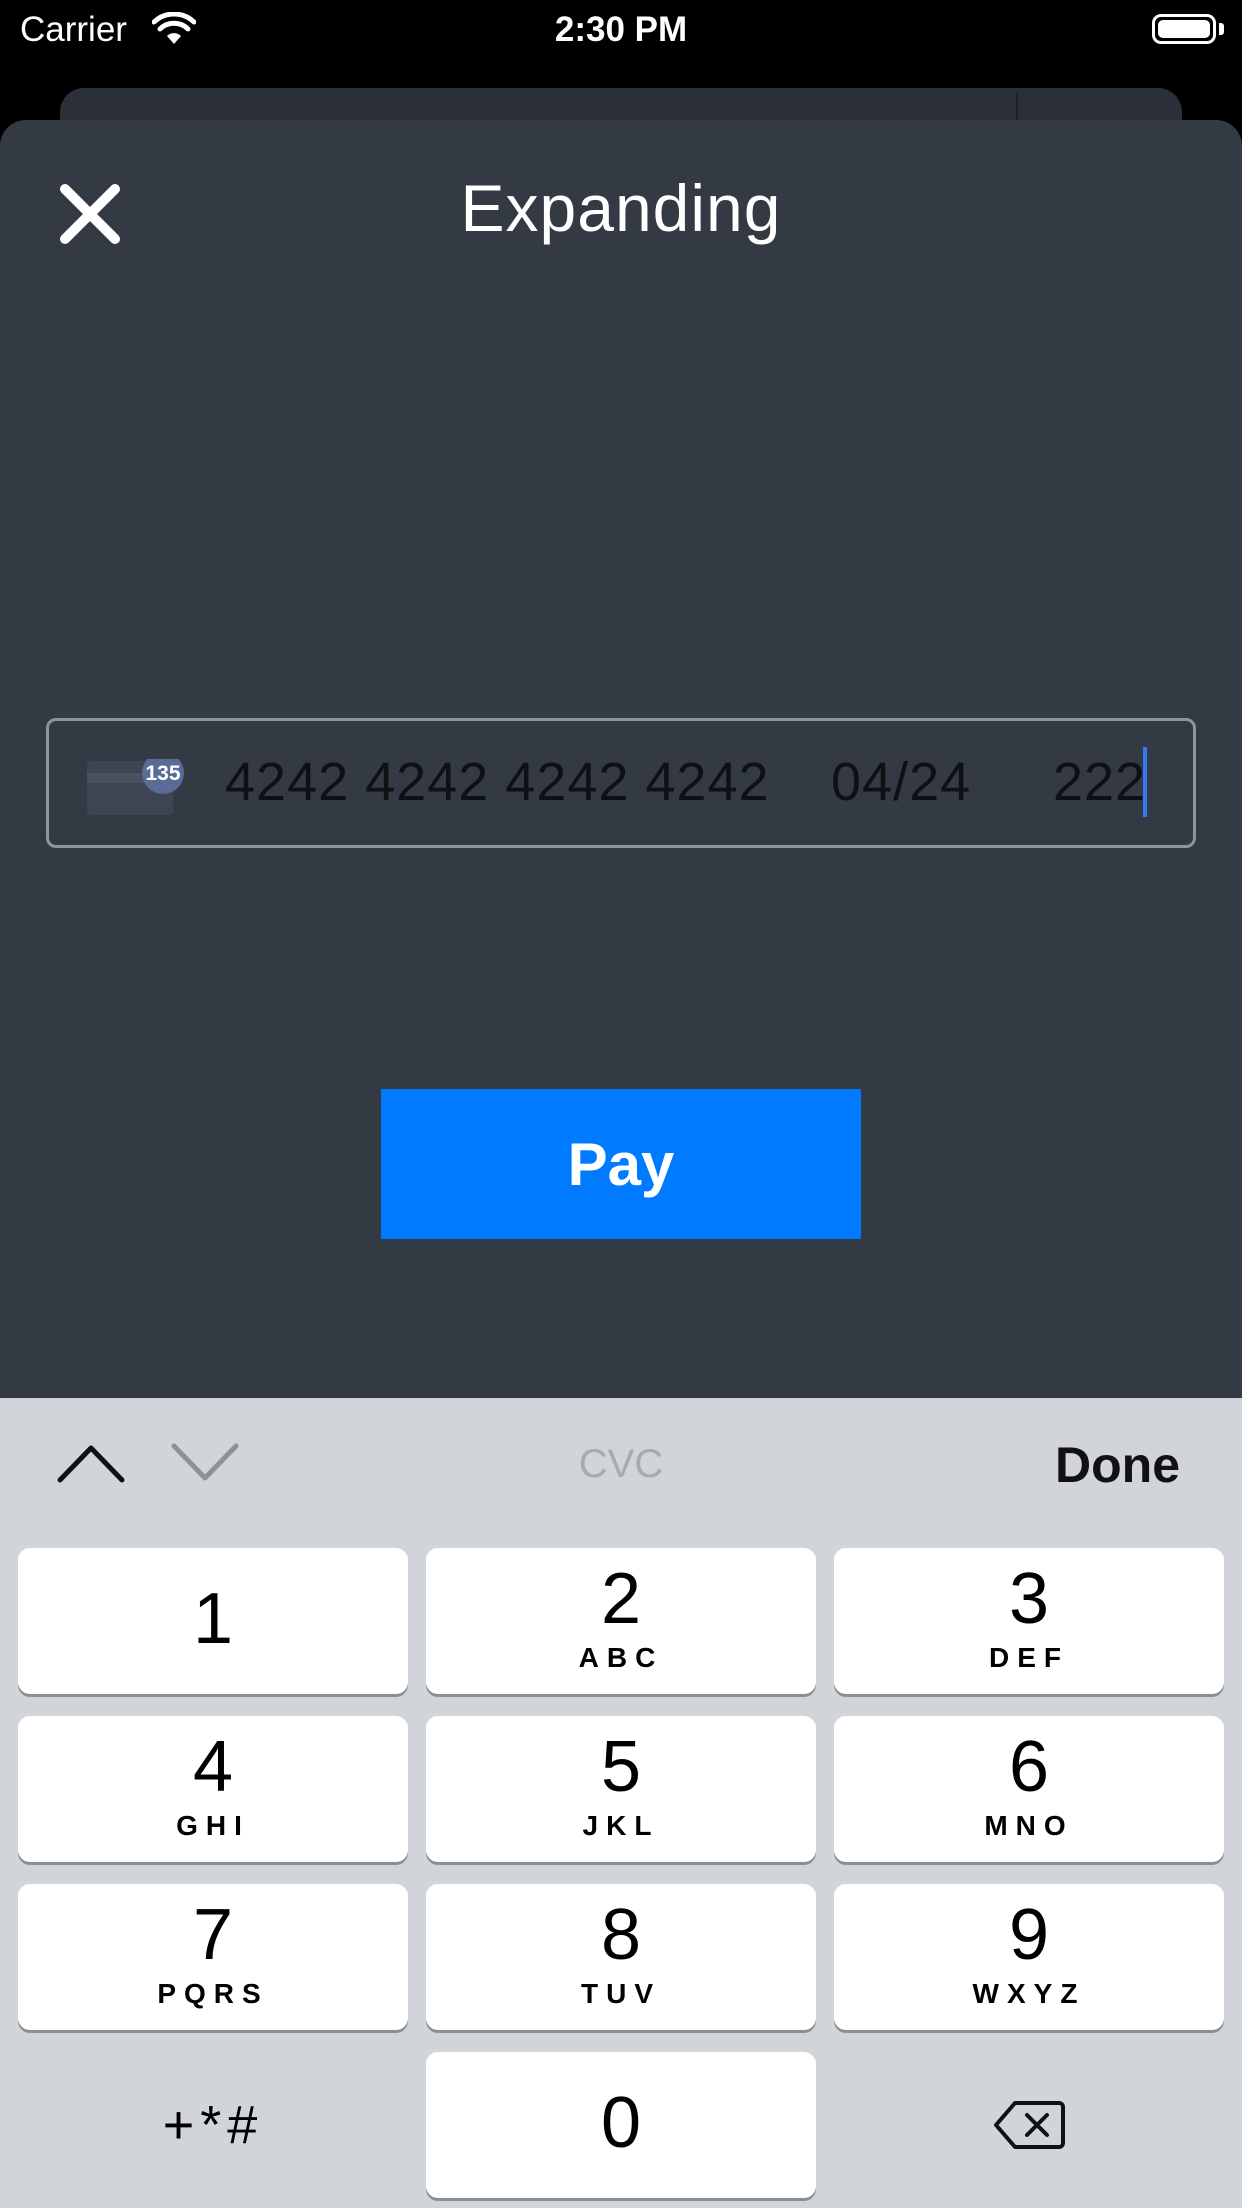 This screenshot has height=2208, width=1242. What do you see at coordinates (1117, 1465) in the screenshot?
I see `done-button: Done` at bounding box center [1117, 1465].